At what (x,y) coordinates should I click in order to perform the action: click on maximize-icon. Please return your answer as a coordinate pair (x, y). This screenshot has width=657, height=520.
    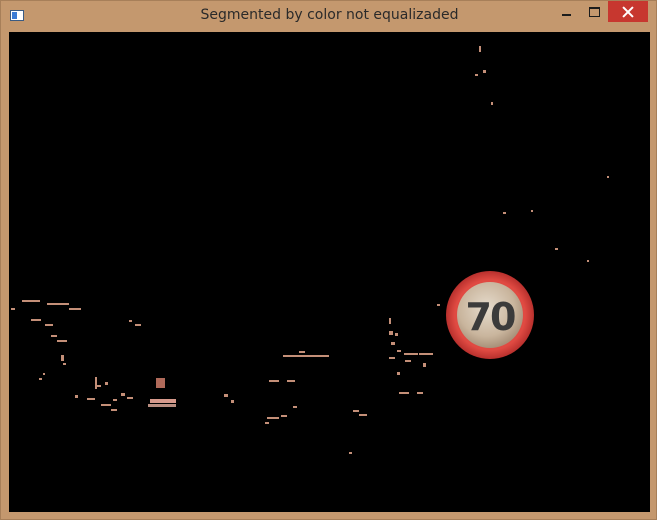
    Looking at the image, I should click on (594, 11).